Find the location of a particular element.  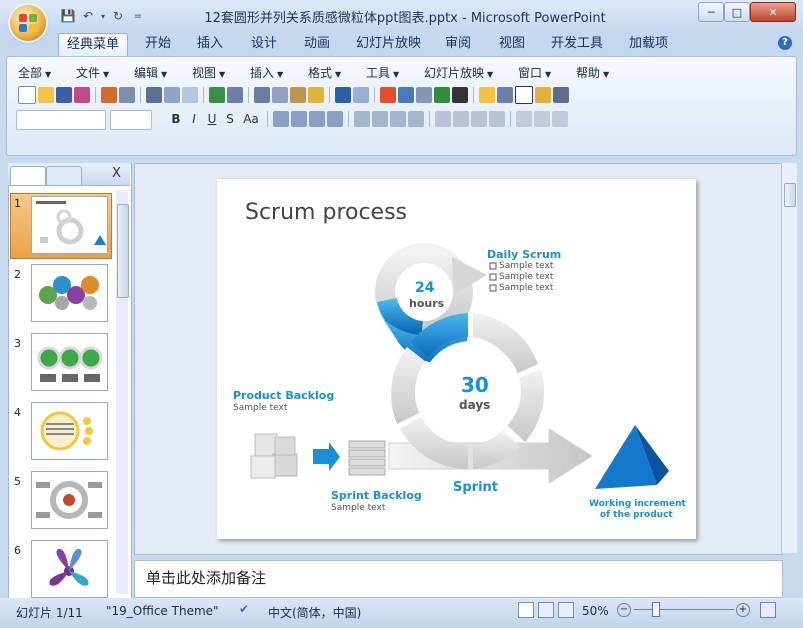

minimize-button: ─ is located at coordinates (711, 12).